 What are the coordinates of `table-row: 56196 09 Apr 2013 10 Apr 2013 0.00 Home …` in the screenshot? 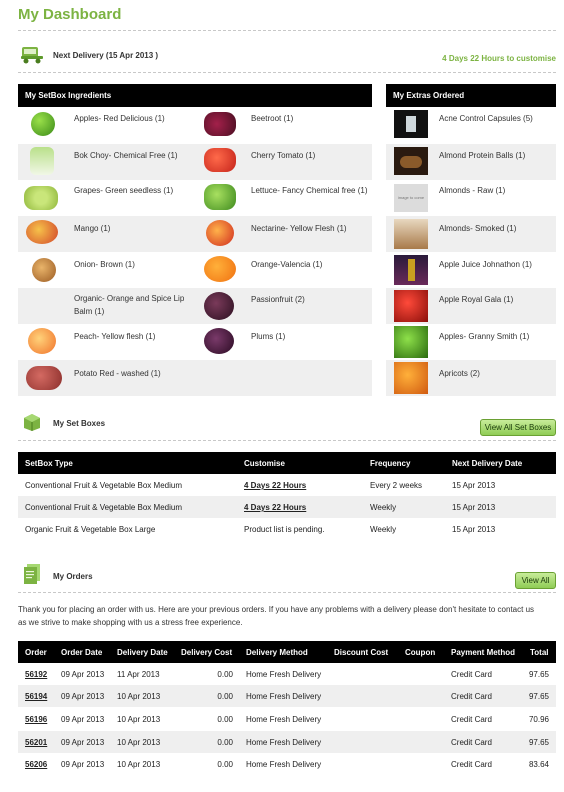 It's located at (287, 719).